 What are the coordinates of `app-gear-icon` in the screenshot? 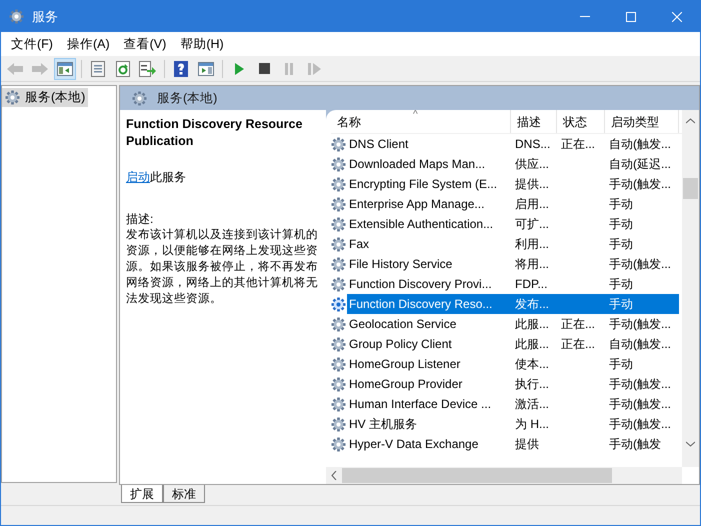 It's located at (16, 16).